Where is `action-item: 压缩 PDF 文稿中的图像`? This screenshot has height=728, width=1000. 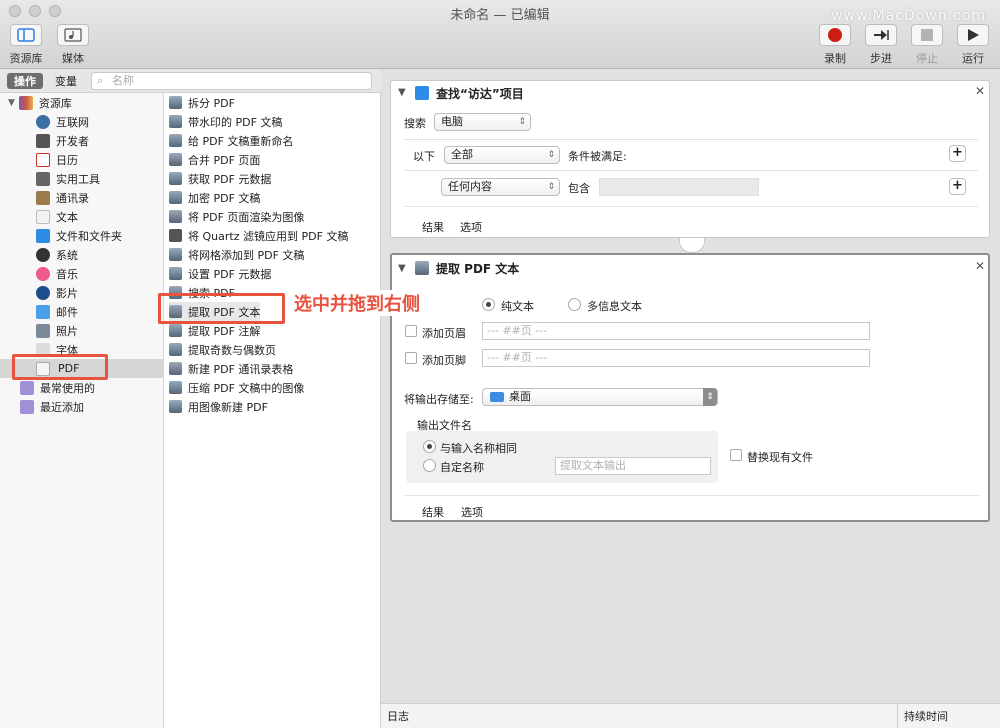
action-item: 压缩 PDF 文稿中的图像 is located at coordinates (236, 387).